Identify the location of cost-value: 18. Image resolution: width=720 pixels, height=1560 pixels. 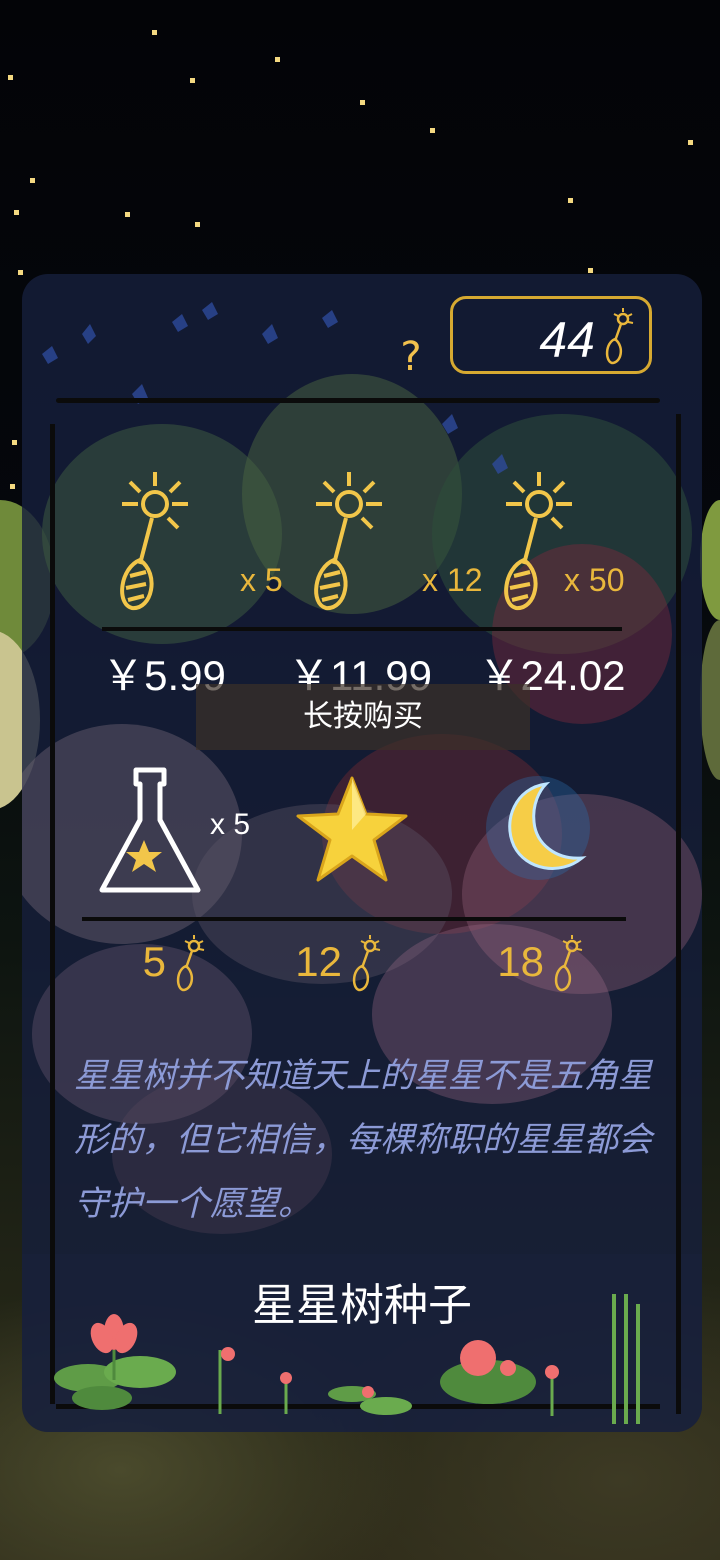
(520, 961).